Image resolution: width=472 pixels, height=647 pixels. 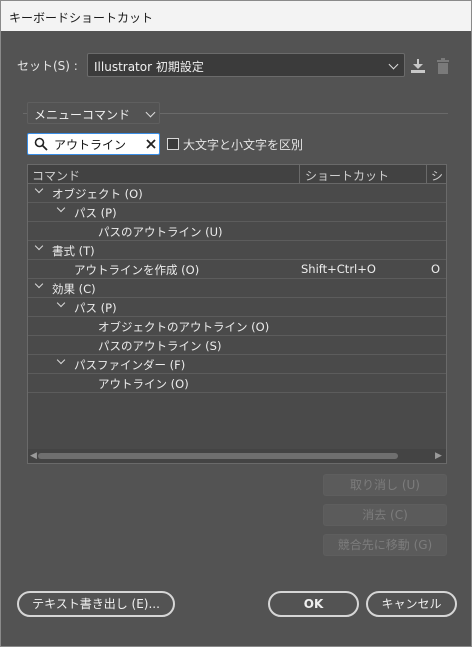 What do you see at coordinates (130, 365) in the screenshot?
I see `row-label: パスファインダー (F)` at bounding box center [130, 365].